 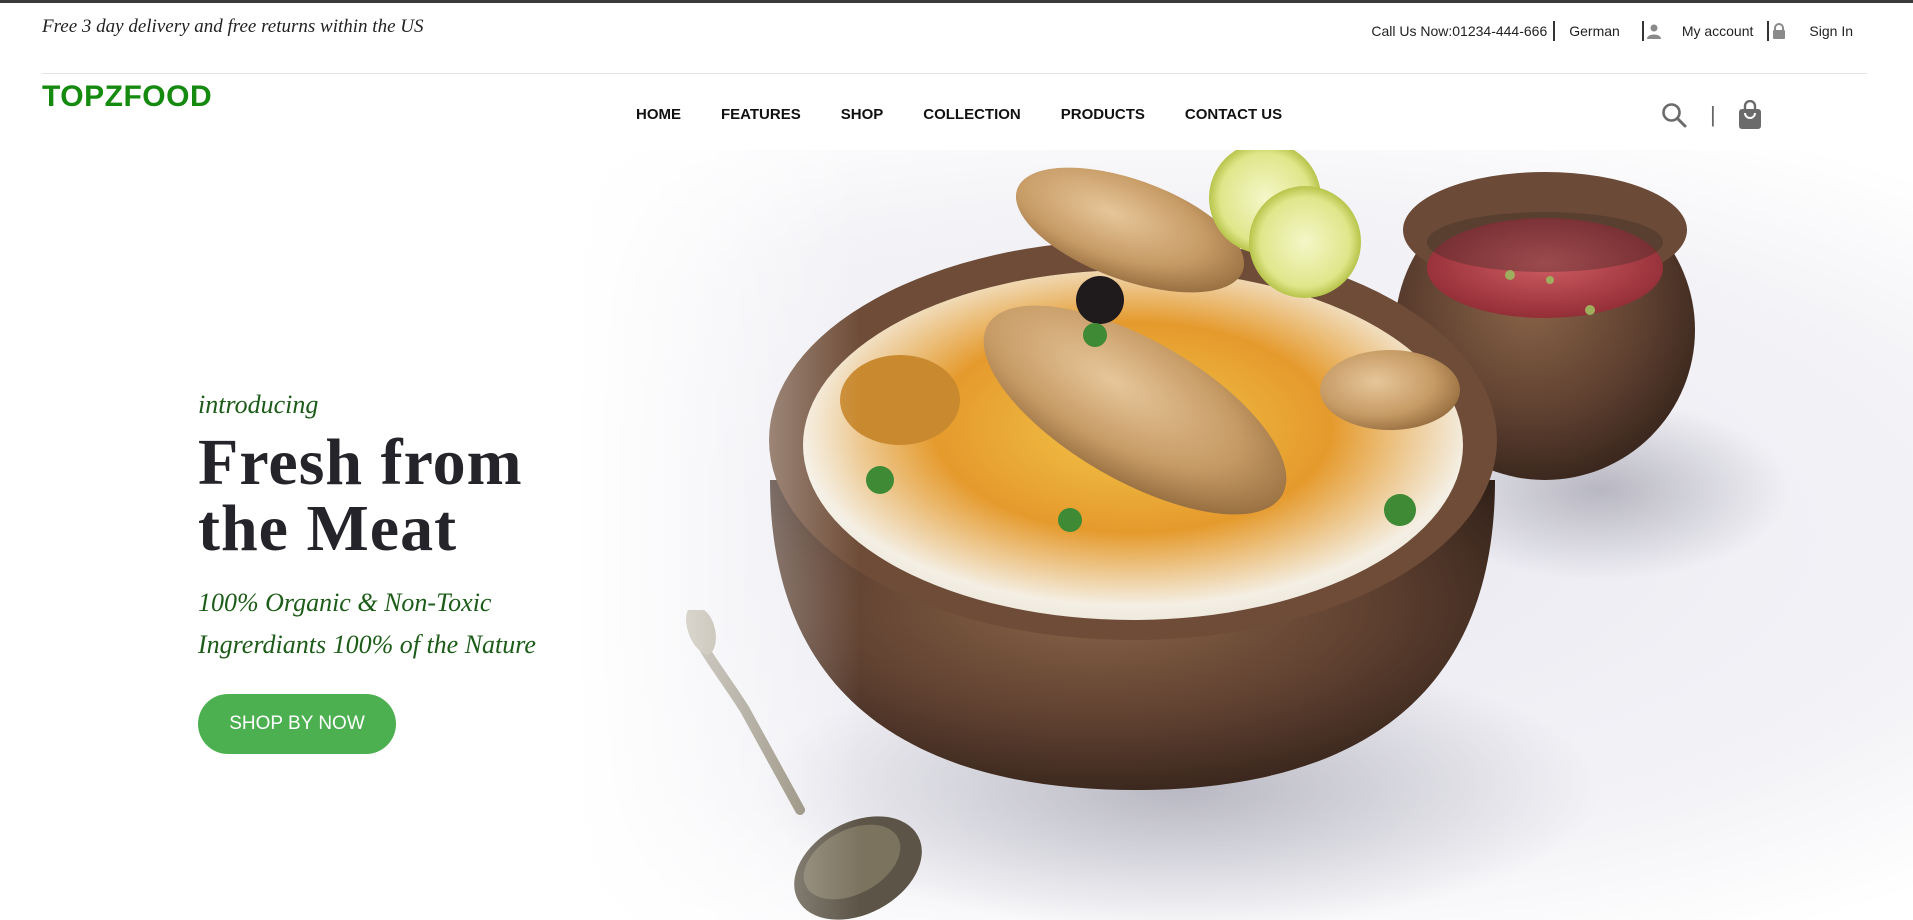 What do you see at coordinates (862, 114) in the screenshot?
I see `nav-shop: SHOP` at bounding box center [862, 114].